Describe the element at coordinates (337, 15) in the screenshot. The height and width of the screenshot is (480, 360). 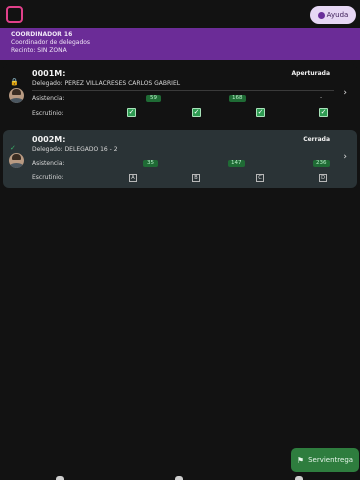
I see `help-label: Ayuda` at that location.